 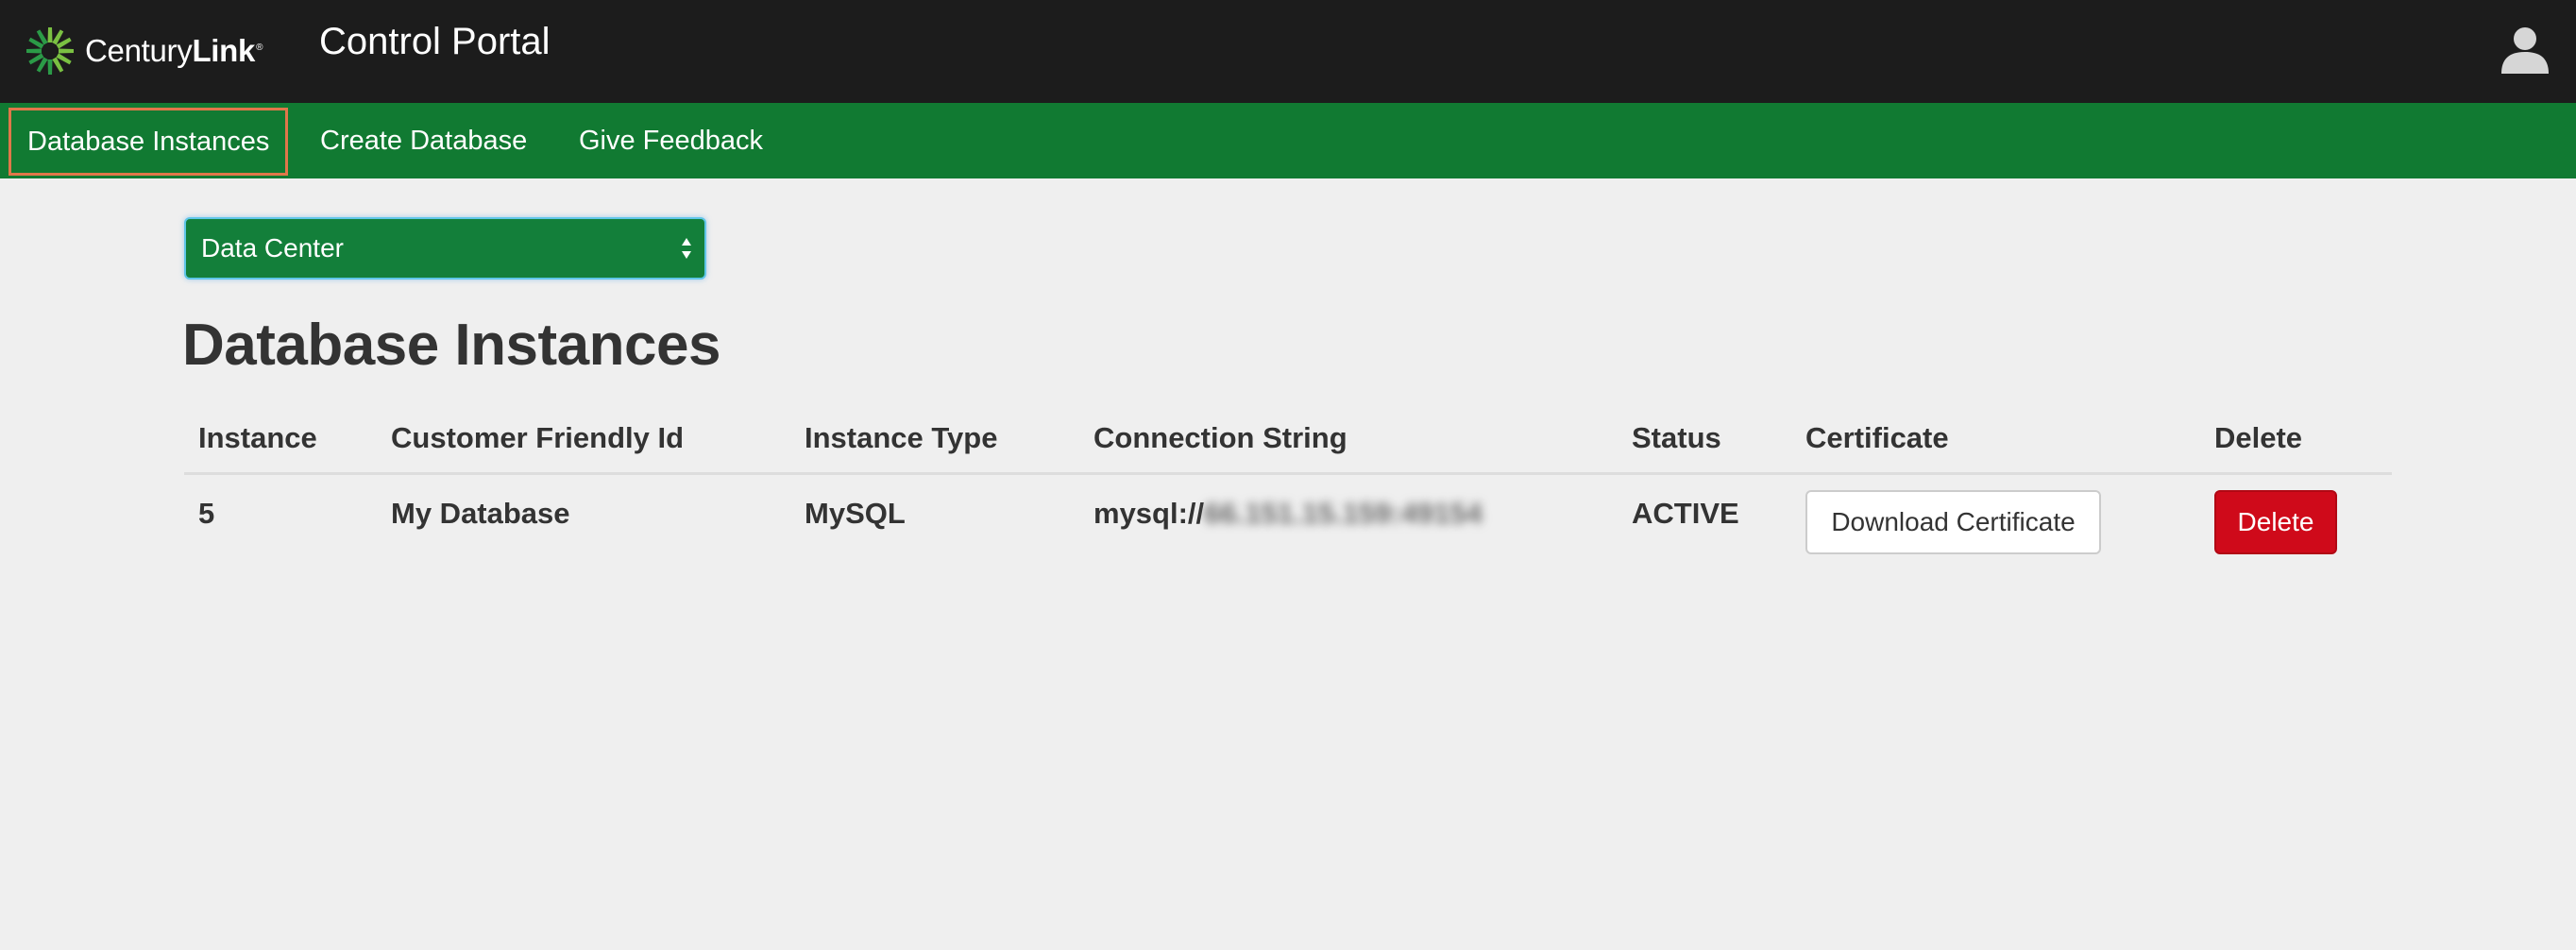 What do you see at coordinates (1676, 437) in the screenshot?
I see `column-header-status: Status` at bounding box center [1676, 437].